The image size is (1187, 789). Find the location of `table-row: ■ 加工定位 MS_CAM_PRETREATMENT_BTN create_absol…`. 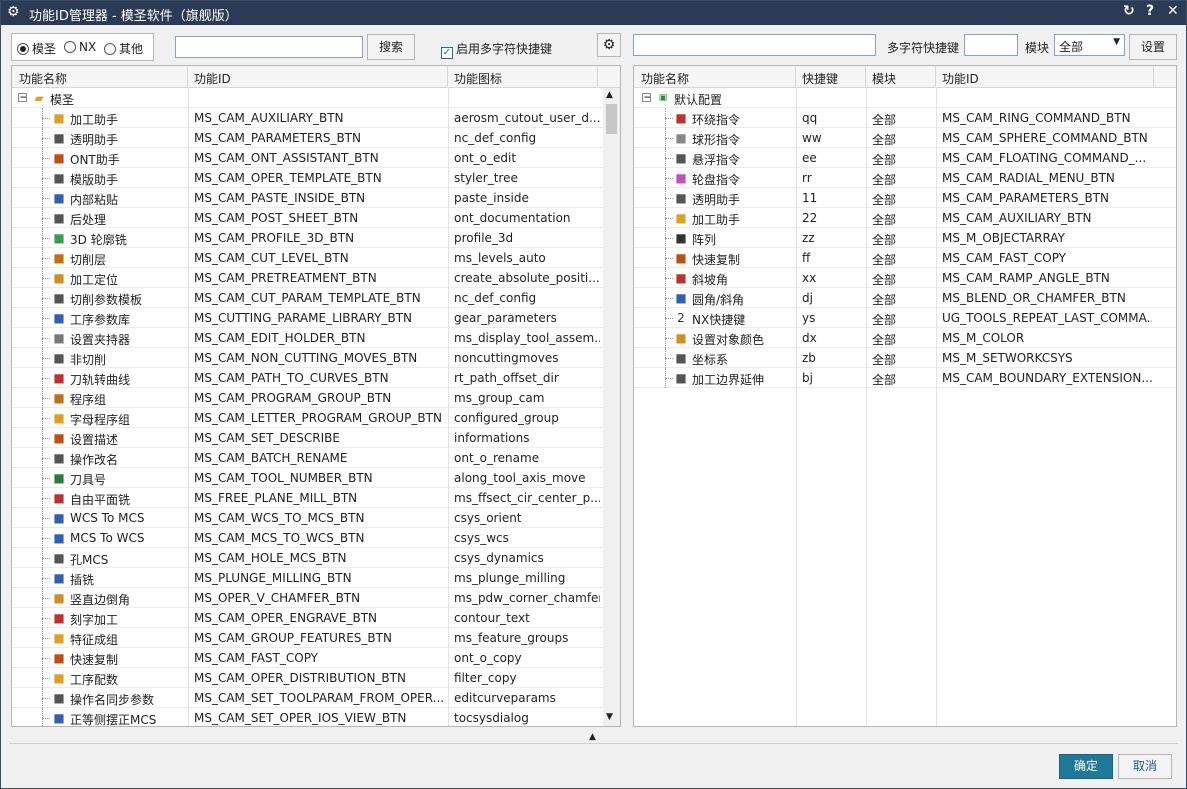

table-row: ■ 加工定位 MS_CAM_PRETREATMENT_BTN create_absol… is located at coordinates (316, 278).